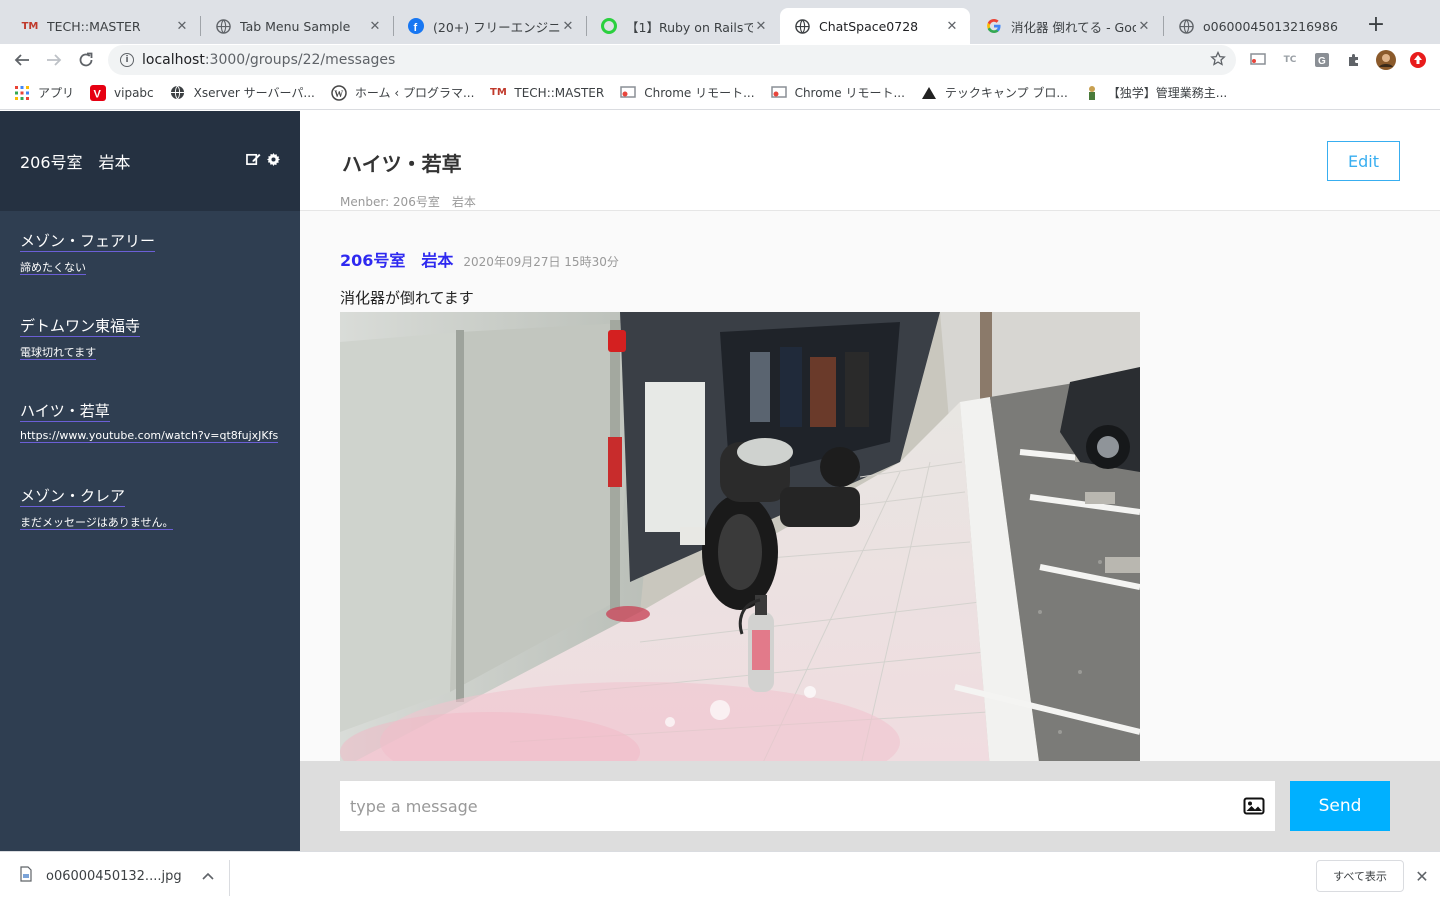 This screenshot has width=1440, height=900. I want to click on bookmark-label: TECH::MASTER, so click(559, 92).